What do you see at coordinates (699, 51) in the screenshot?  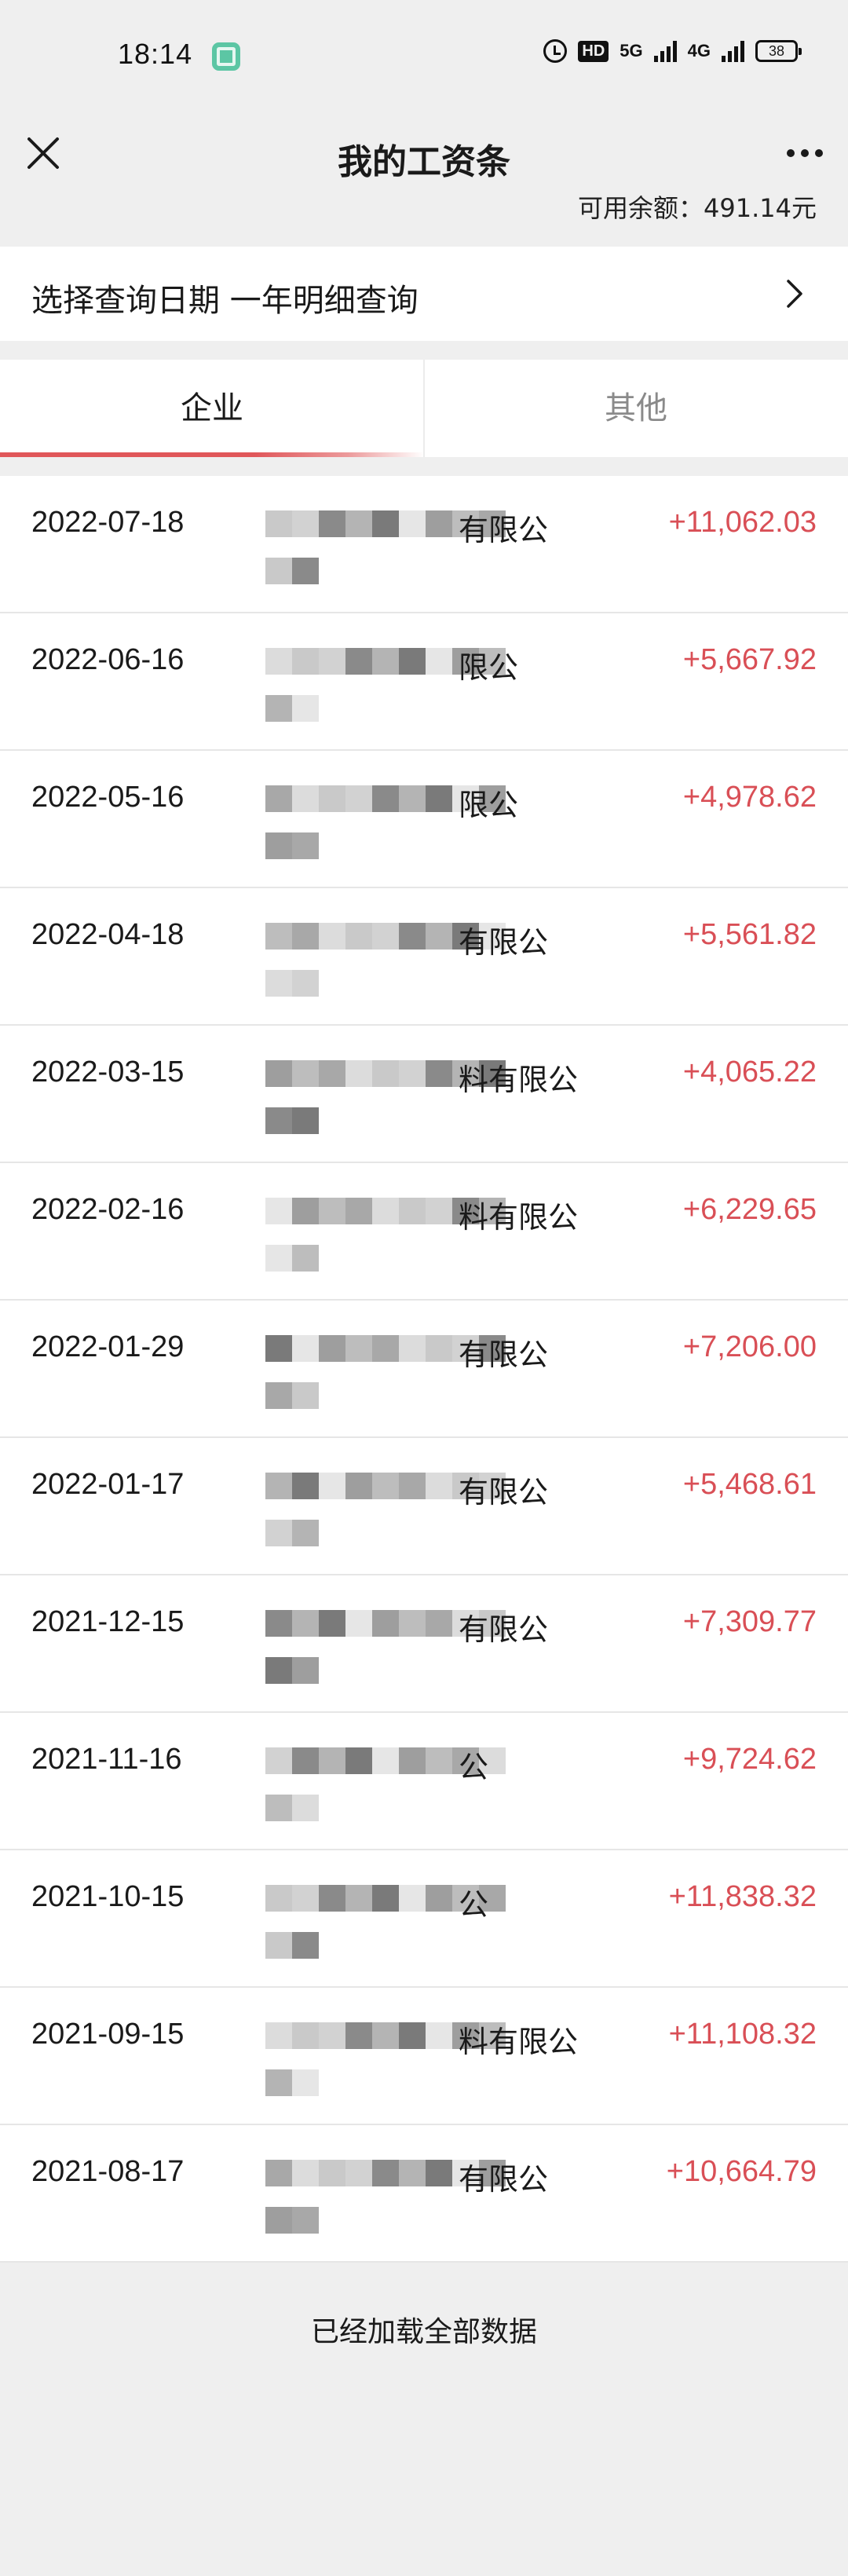 I see `network-4g-label: 4G` at bounding box center [699, 51].